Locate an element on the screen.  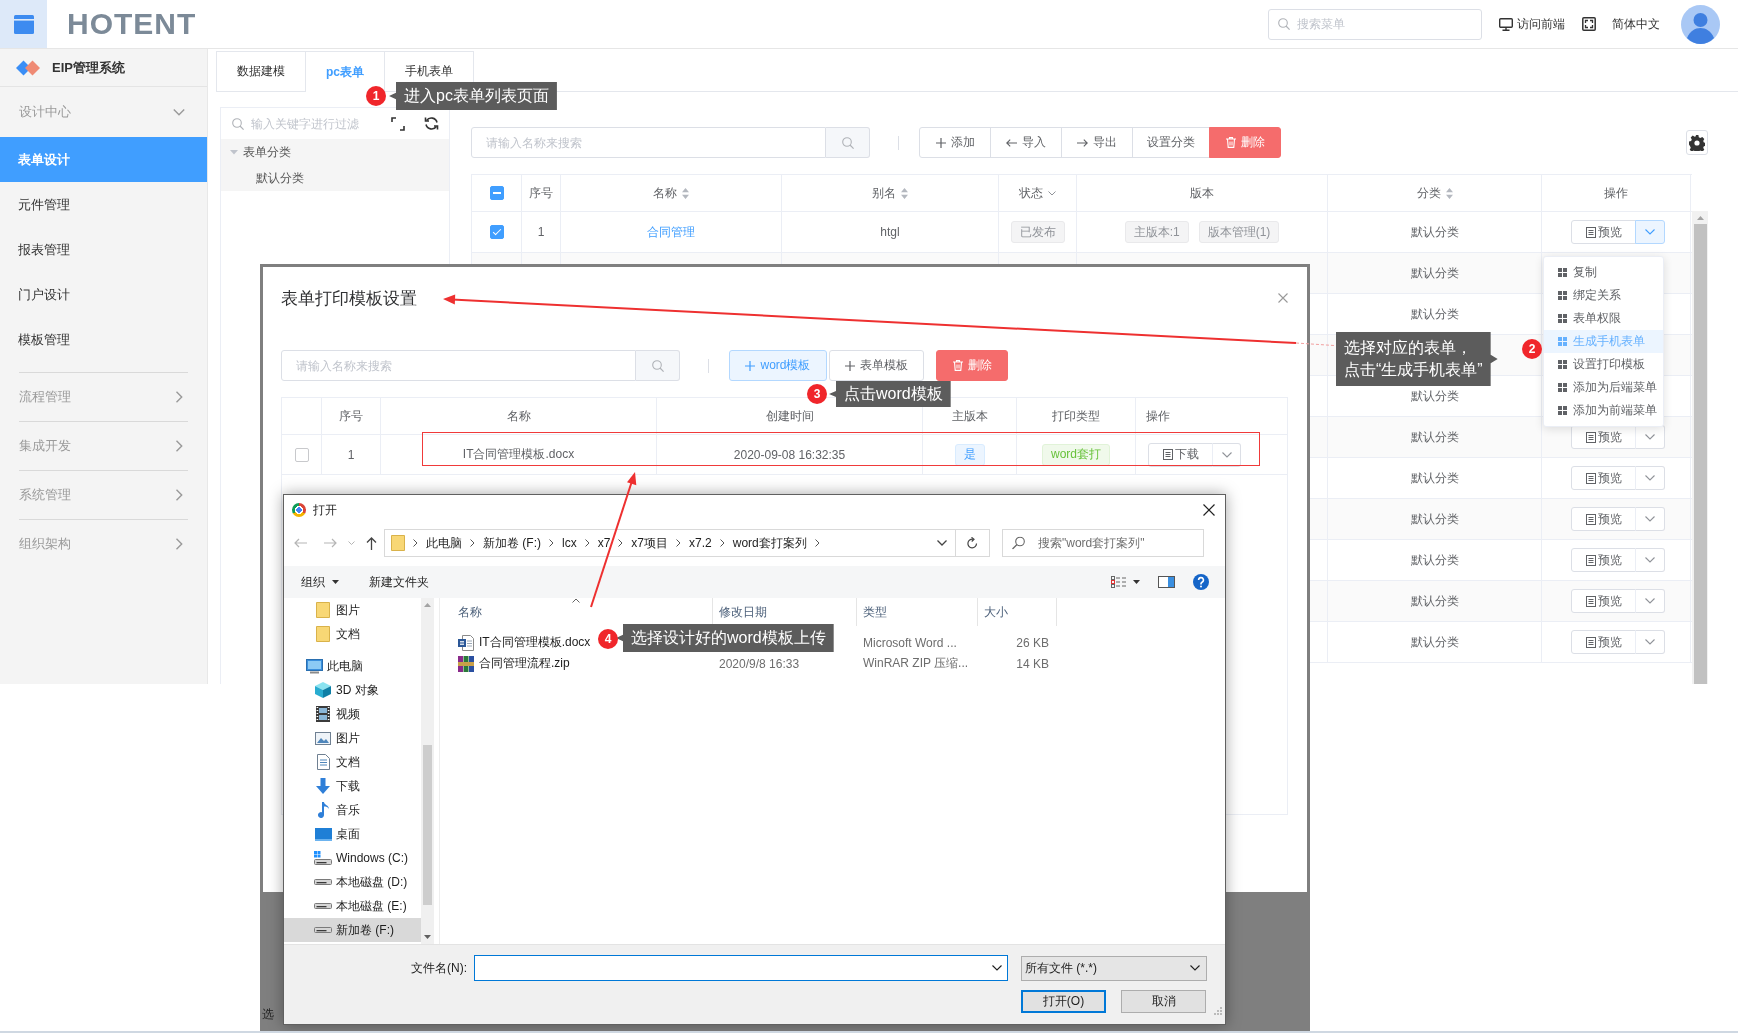
open-button: 打开(O) is located at coordinates (1063, 1001).